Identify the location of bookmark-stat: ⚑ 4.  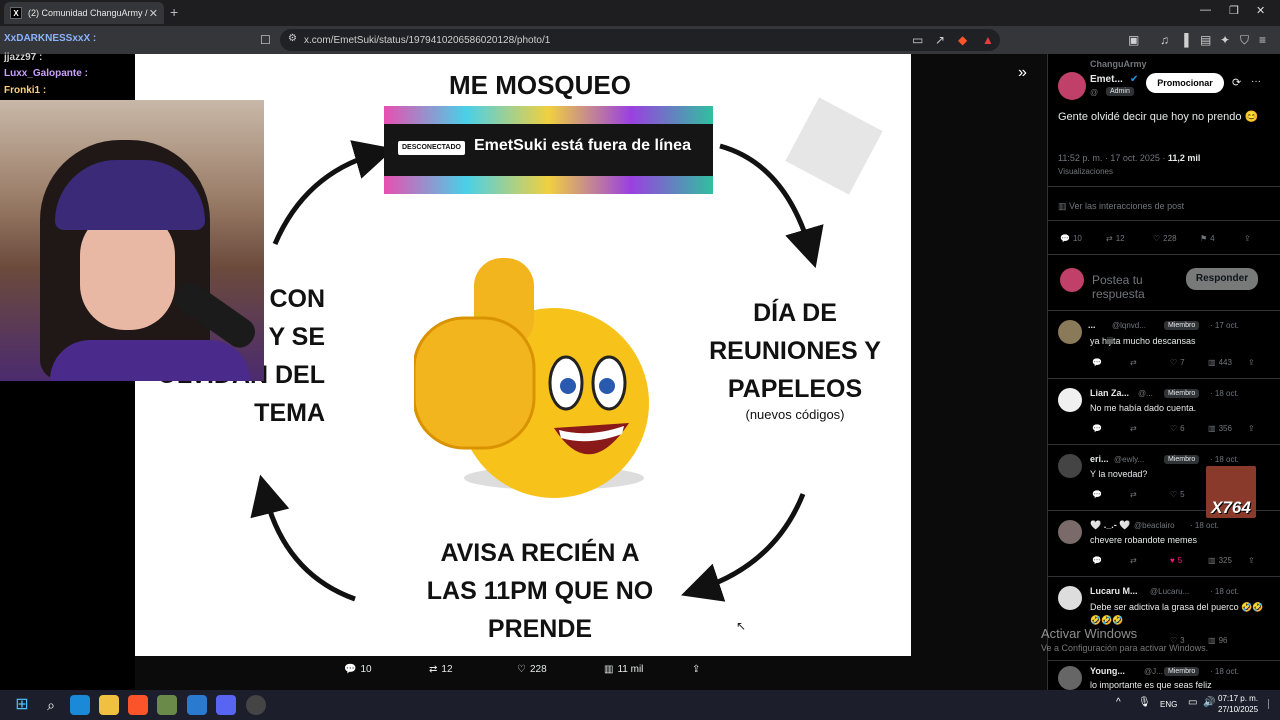
(1207, 238).